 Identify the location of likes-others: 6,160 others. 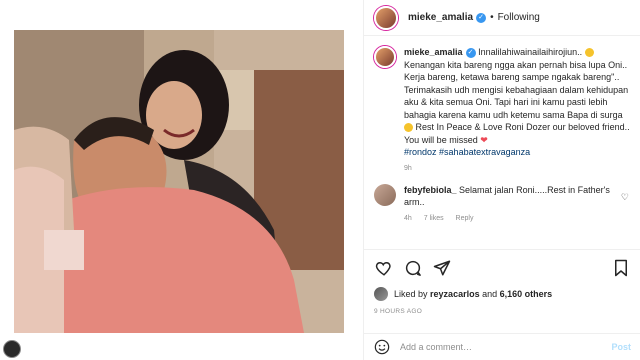
(526, 294).